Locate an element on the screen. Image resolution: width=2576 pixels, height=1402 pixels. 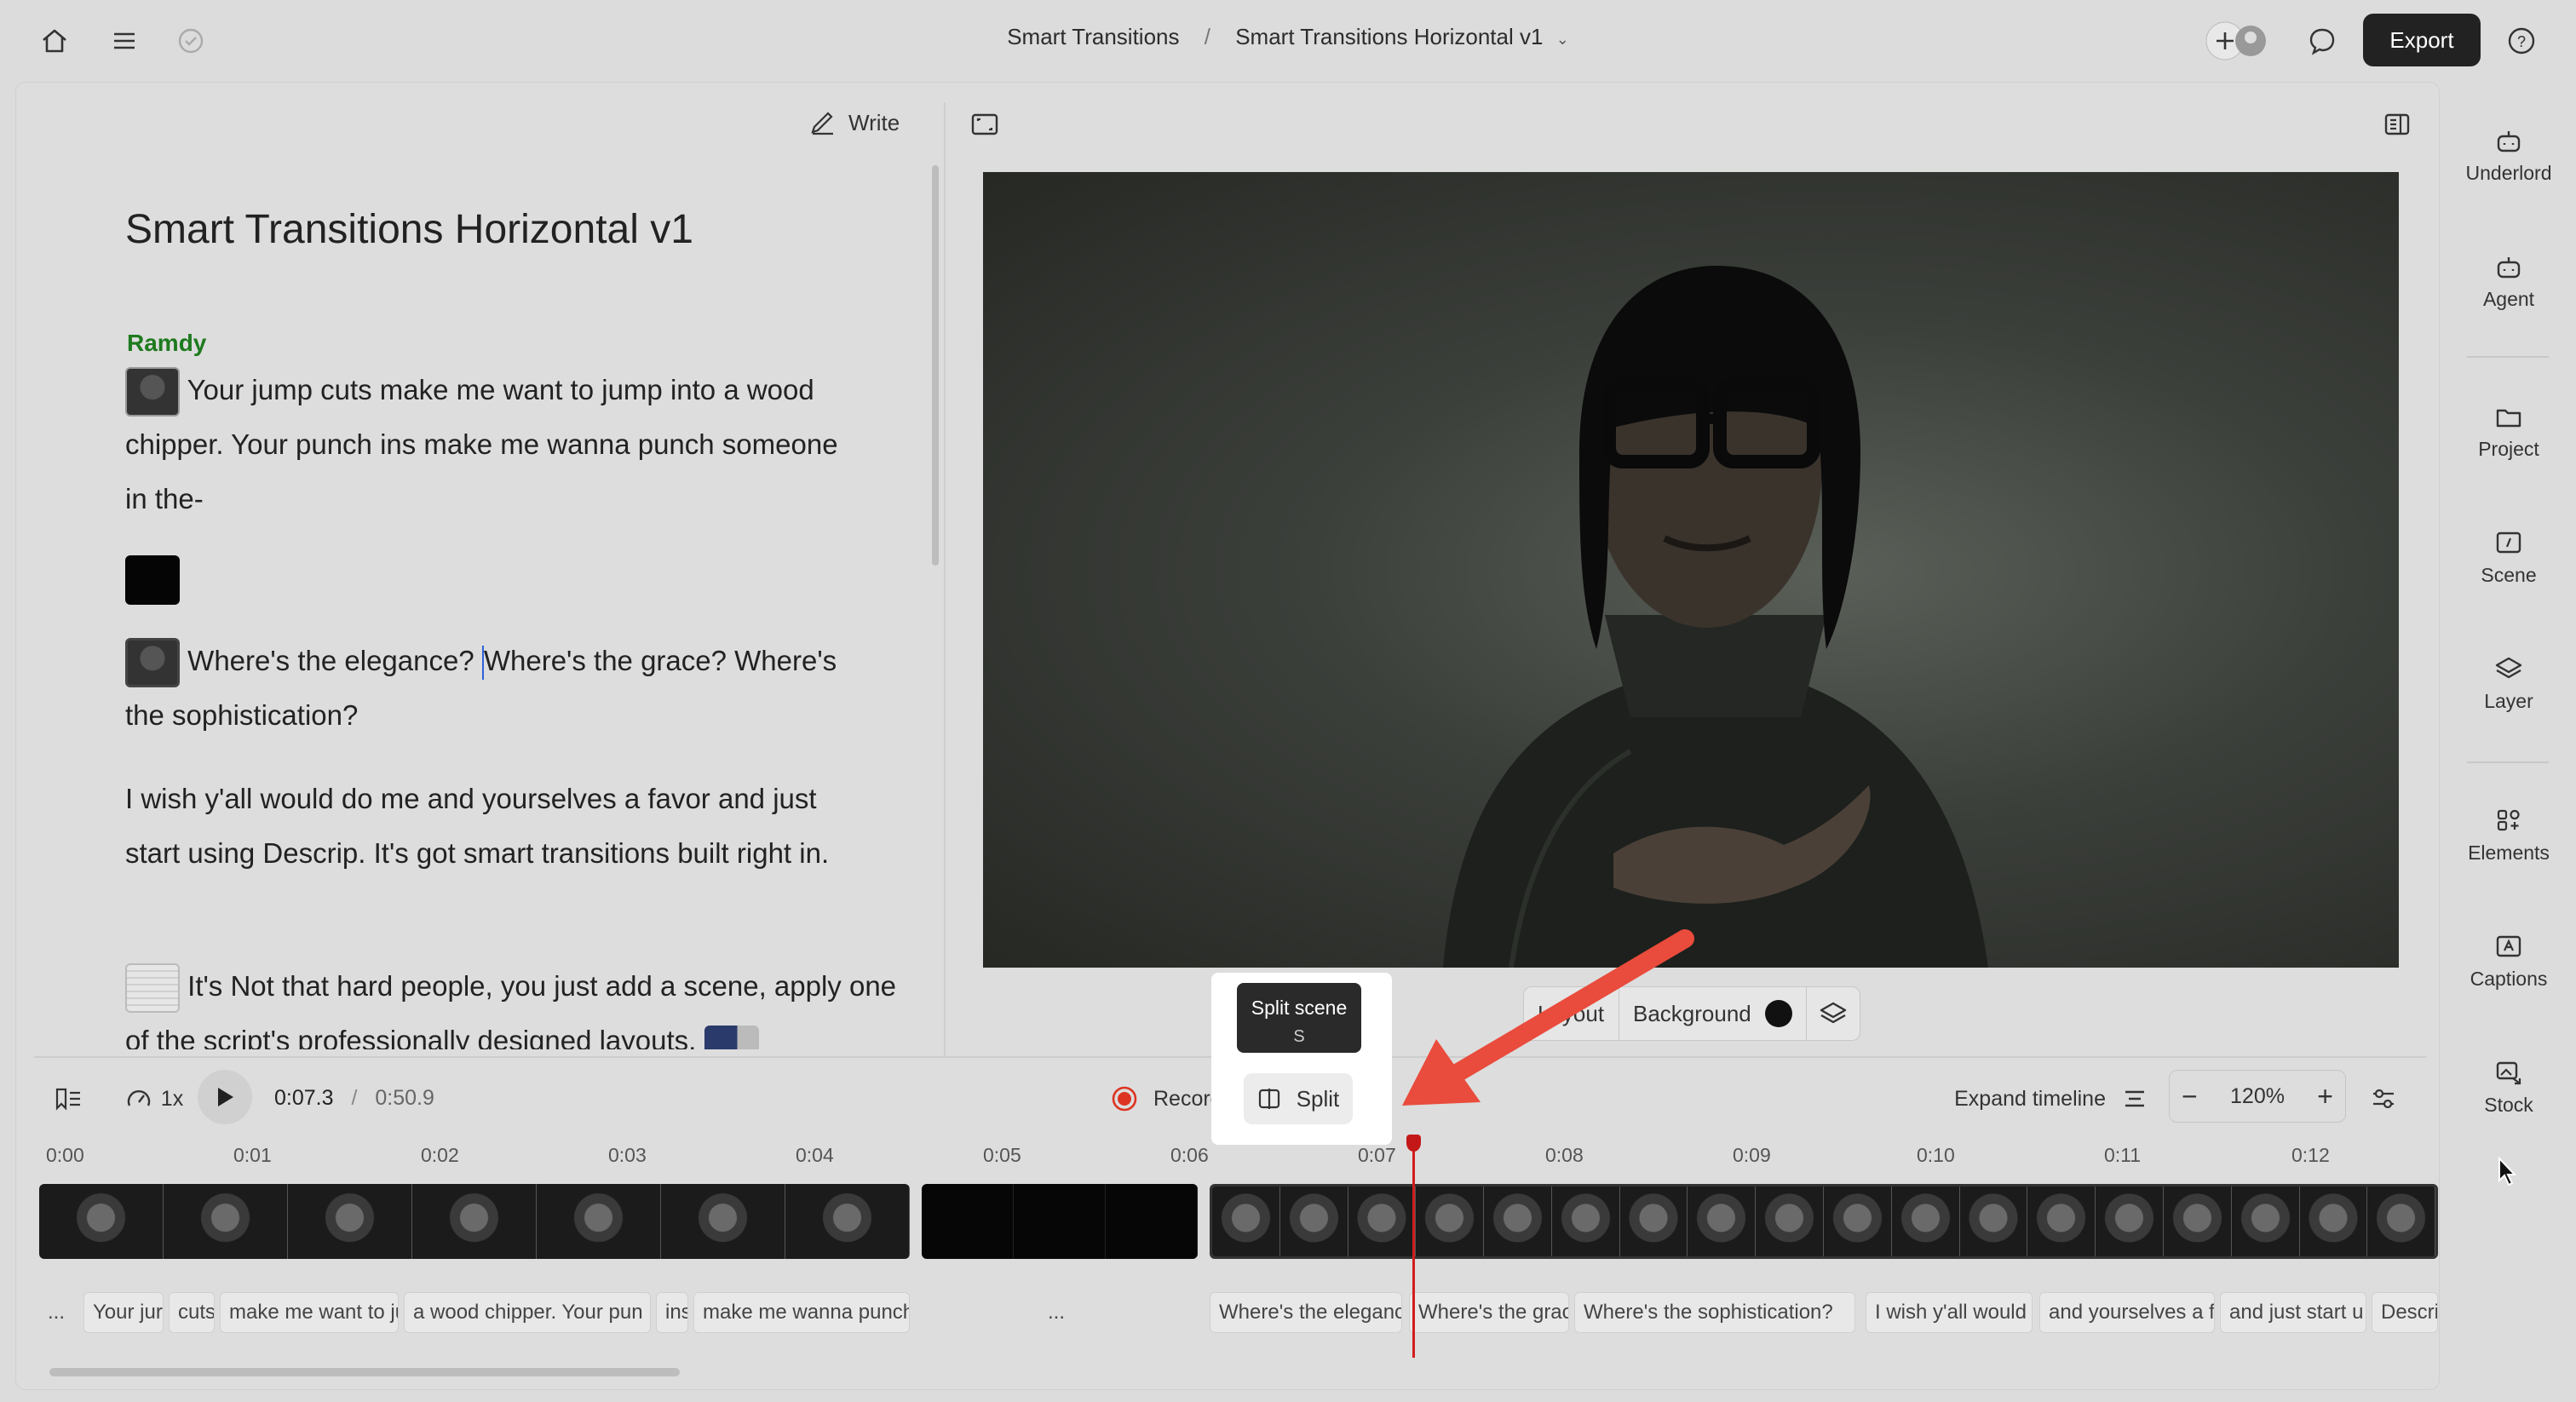
rail-layer: Layer is located at coordinates (2509, 684).